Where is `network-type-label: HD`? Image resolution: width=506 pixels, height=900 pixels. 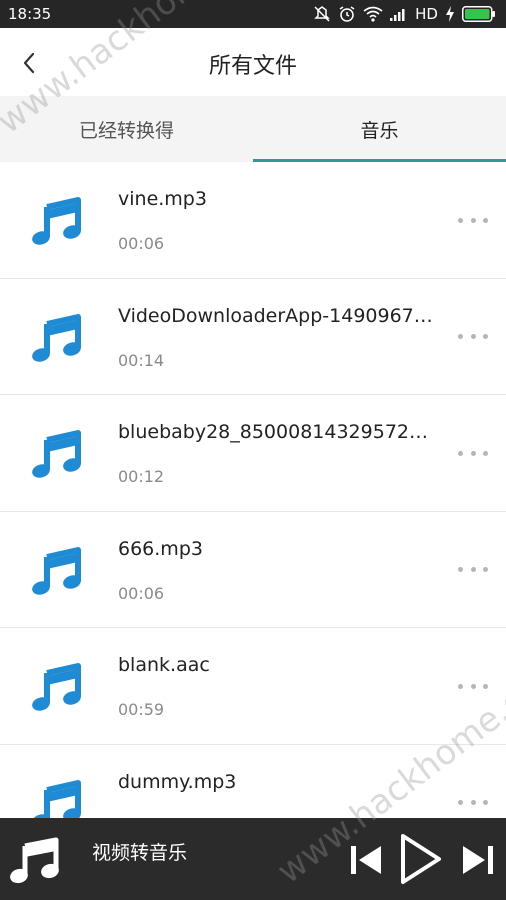 network-type-label: HD is located at coordinates (426, 14).